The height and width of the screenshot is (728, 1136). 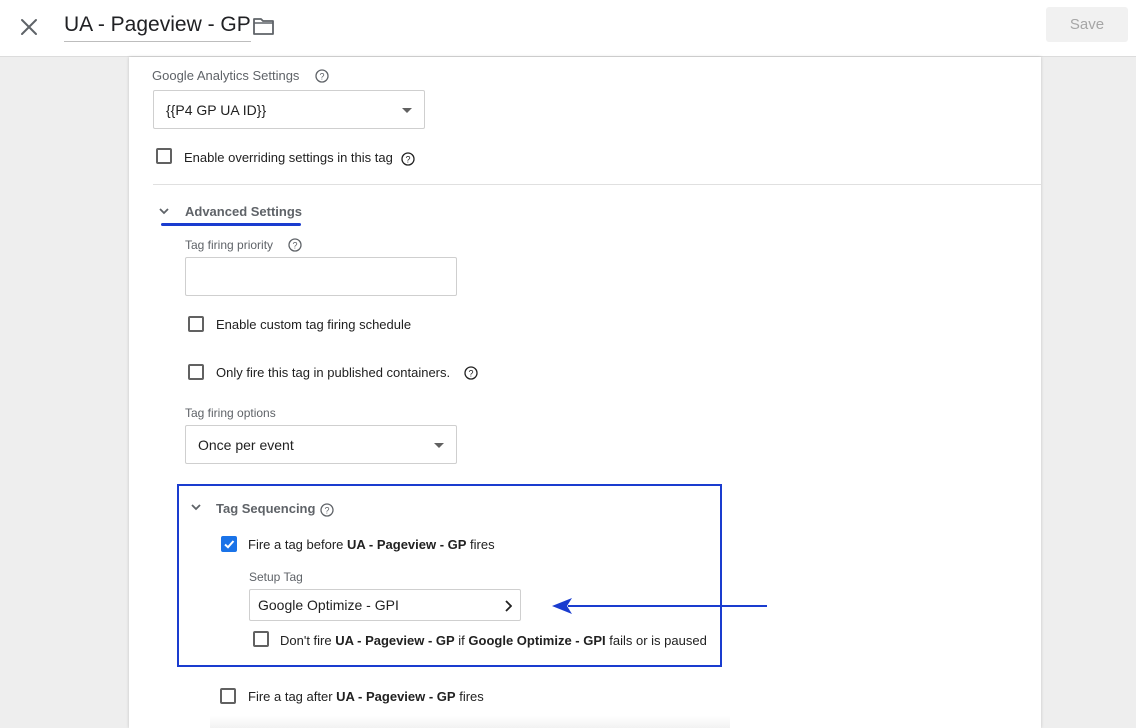 What do you see at coordinates (1087, 24) in the screenshot?
I see `save-button: Save` at bounding box center [1087, 24].